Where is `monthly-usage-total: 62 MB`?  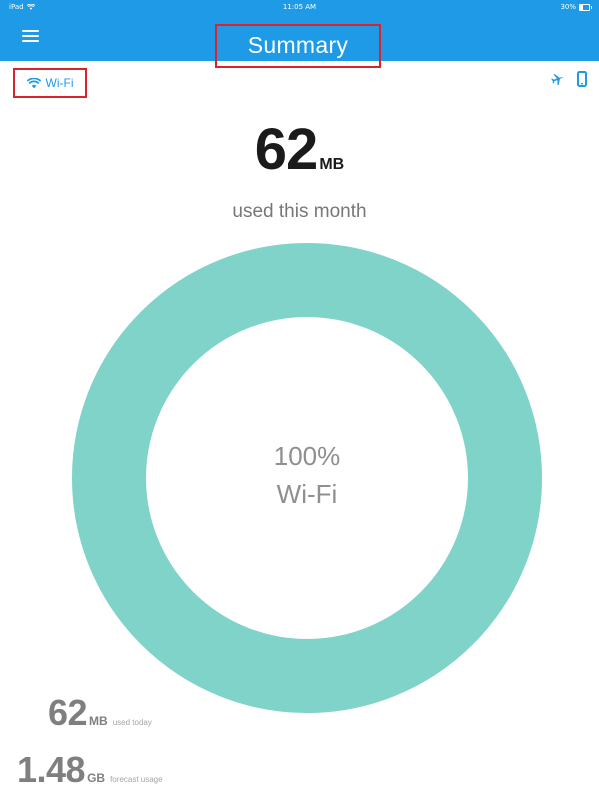
monthly-usage-total: 62 MB is located at coordinates (299, 149).